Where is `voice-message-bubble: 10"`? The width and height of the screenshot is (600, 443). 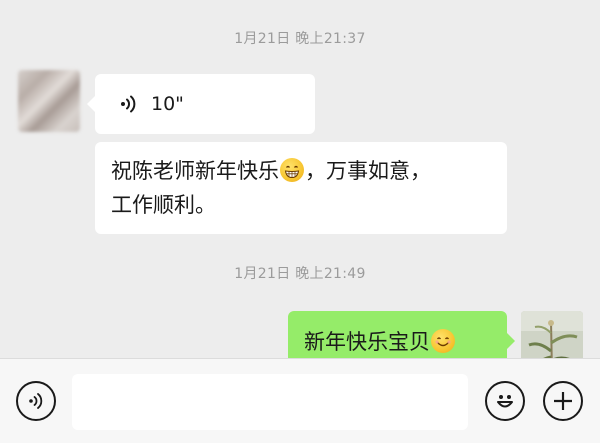
voice-message-bubble: 10" is located at coordinates (201, 104).